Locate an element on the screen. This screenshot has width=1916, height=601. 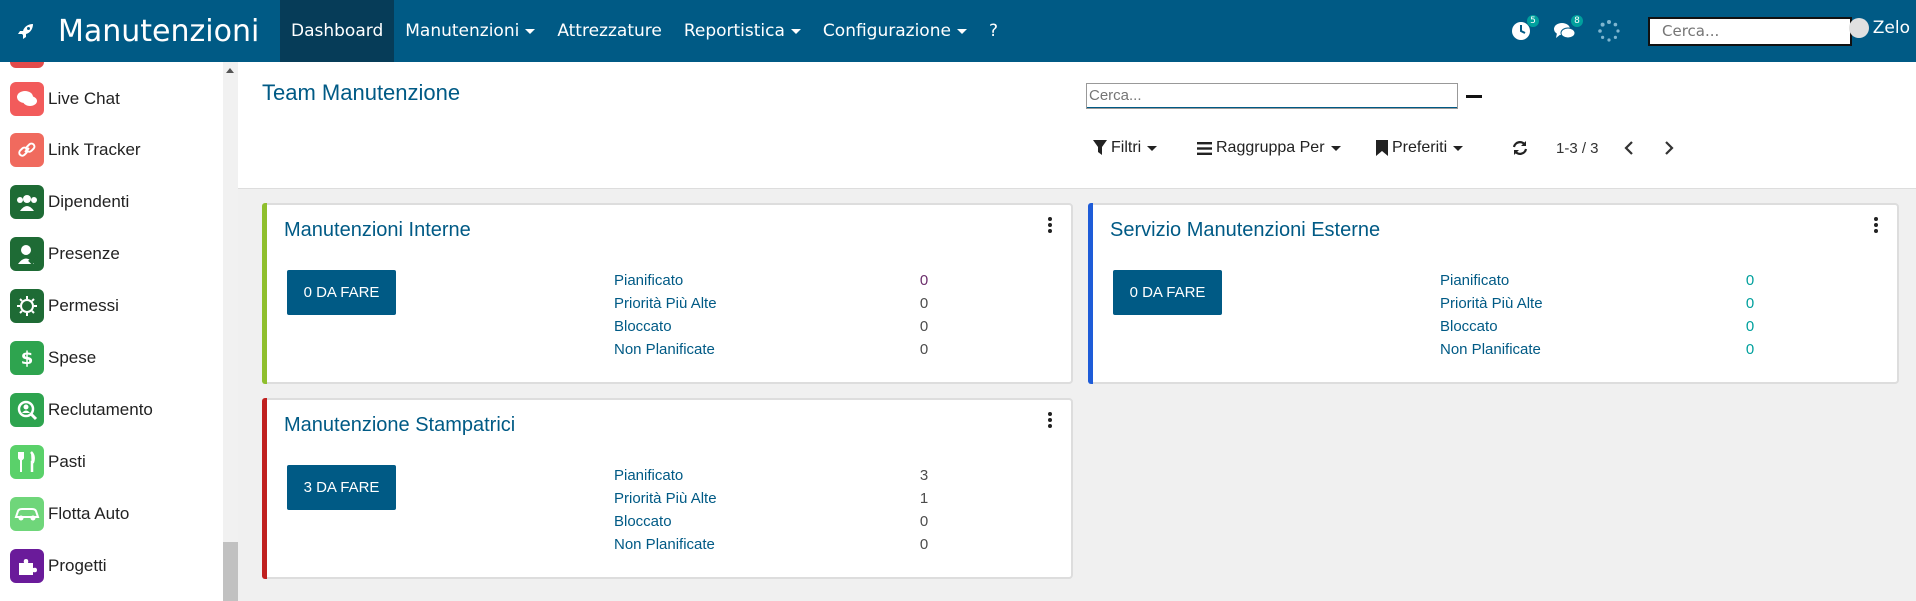
todo-button: 3 DA FARE is located at coordinates (341, 487).